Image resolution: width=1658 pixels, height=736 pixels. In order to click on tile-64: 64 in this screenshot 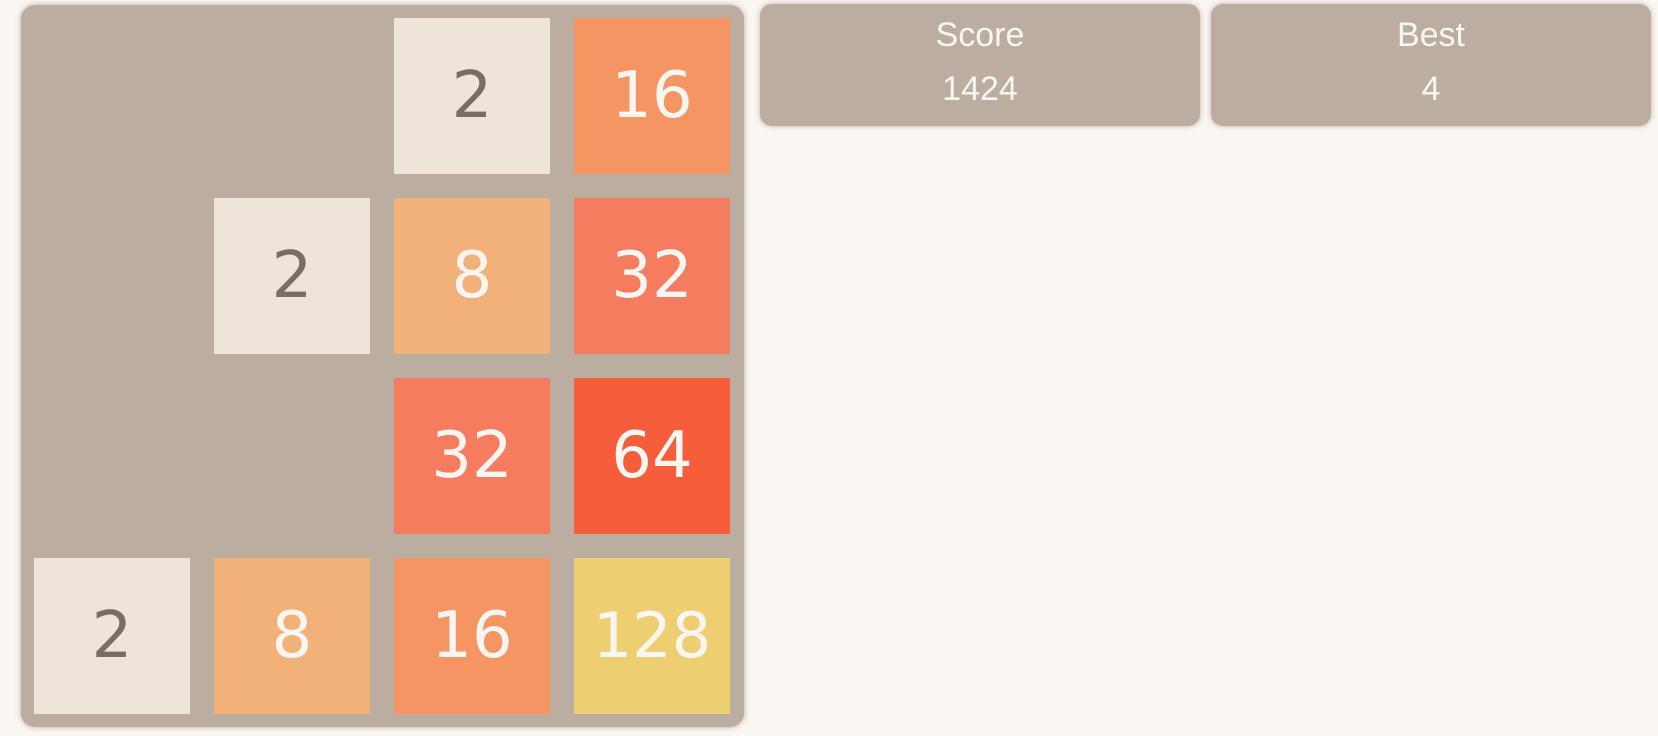, I will do `click(652, 456)`.